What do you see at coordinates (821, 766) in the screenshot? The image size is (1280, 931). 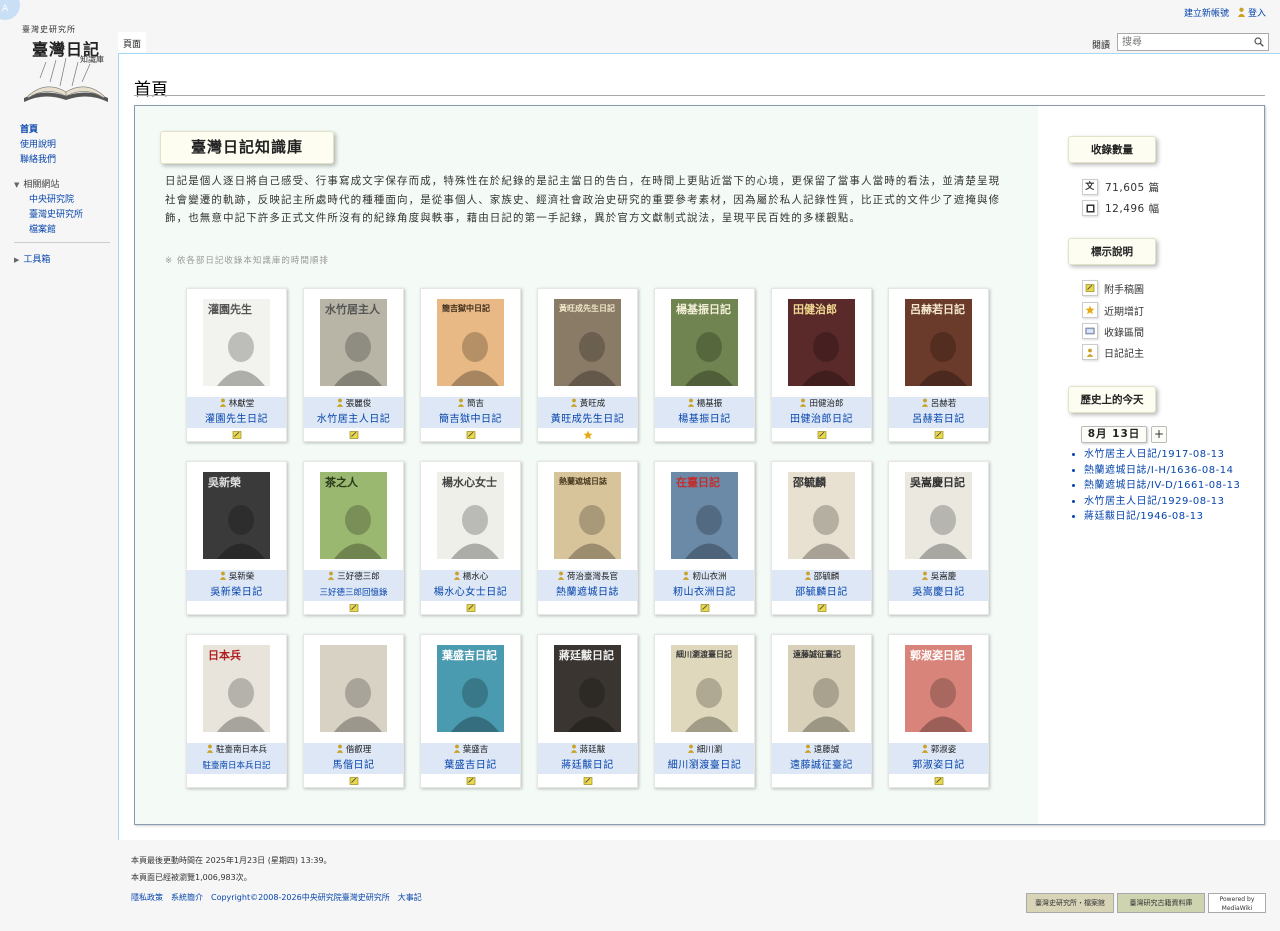 I see `diary-title-link: 遠藤誠征臺記` at bounding box center [821, 766].